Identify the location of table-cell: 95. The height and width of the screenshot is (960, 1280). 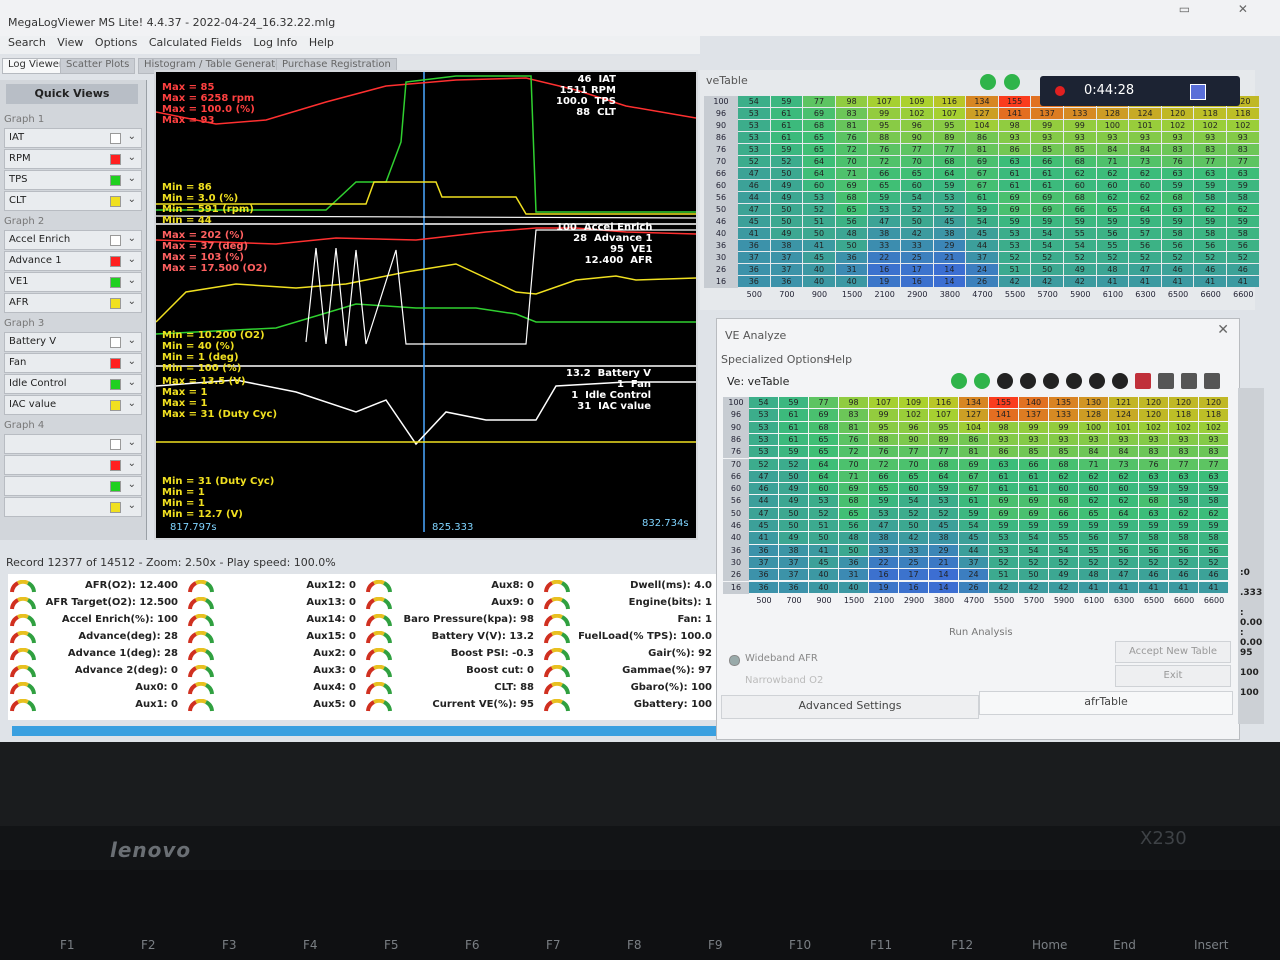
(883, 427).